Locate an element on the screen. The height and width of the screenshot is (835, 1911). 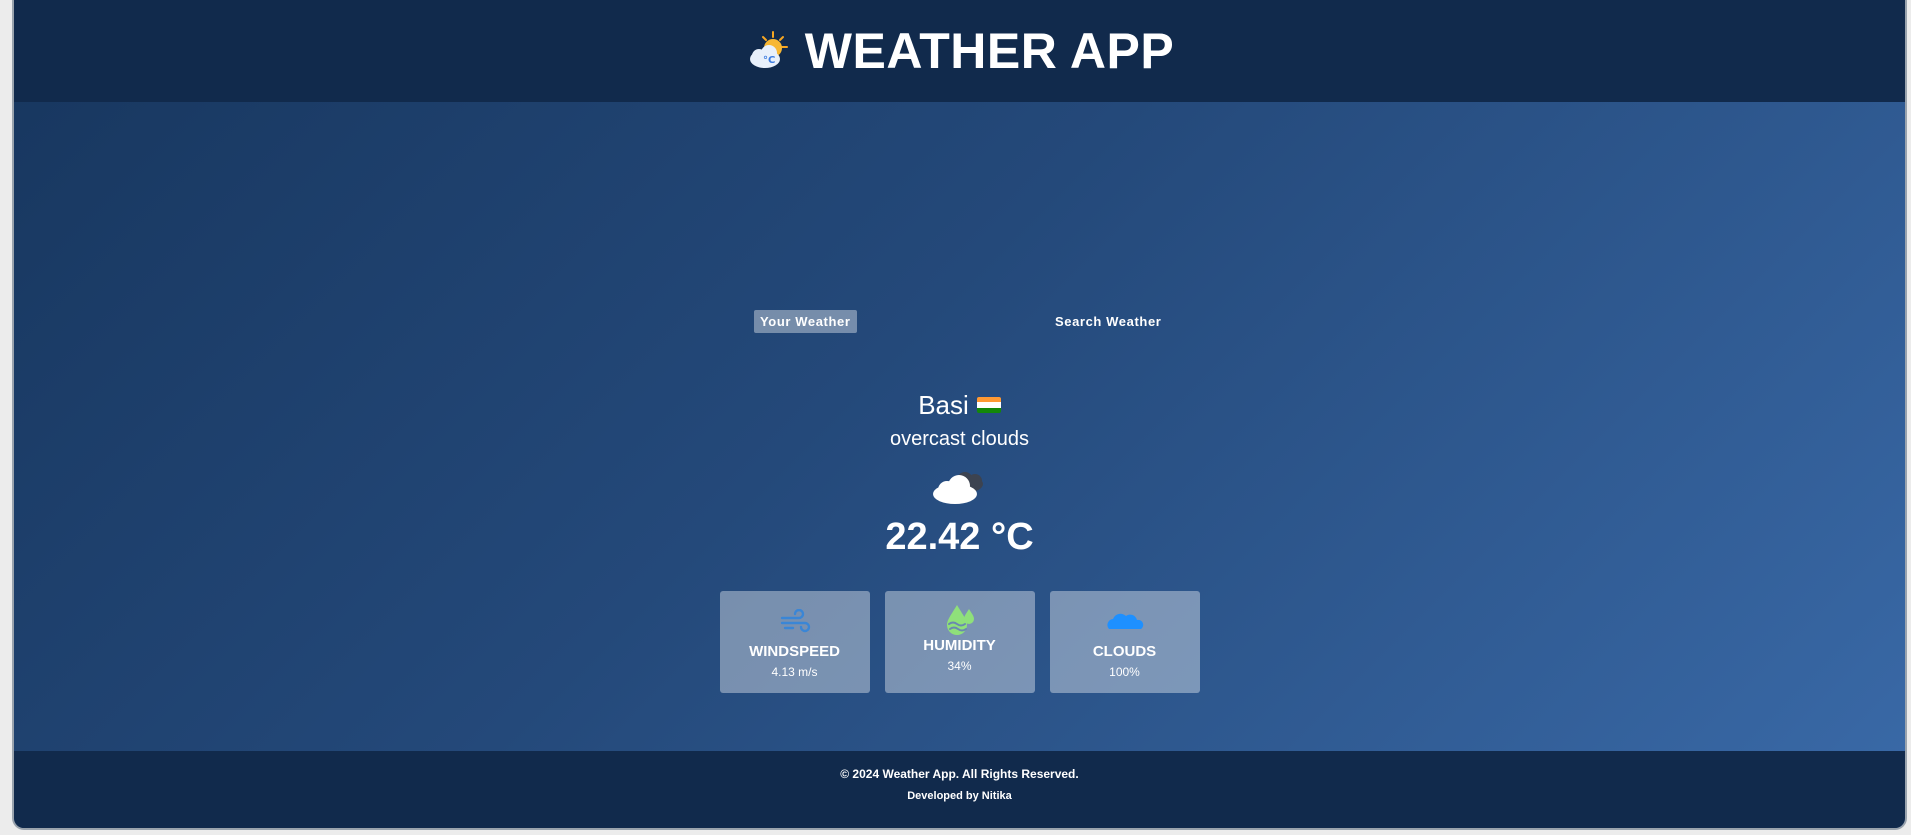
copyright-text: © 2024 Weather App. All Rights Reserved. is located at coordinates (959, 774).